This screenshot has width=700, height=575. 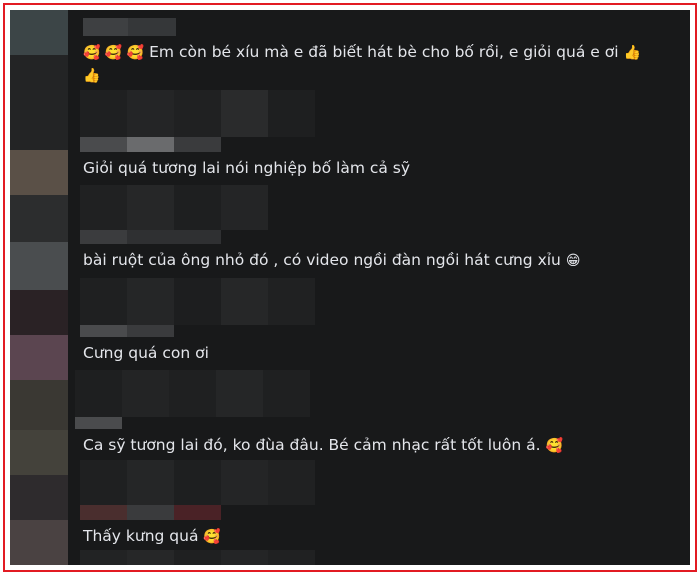 I want to click on smiling-face-with-hearts-icon: 🥰 🥰 🥰, so click(x=114, y=53).